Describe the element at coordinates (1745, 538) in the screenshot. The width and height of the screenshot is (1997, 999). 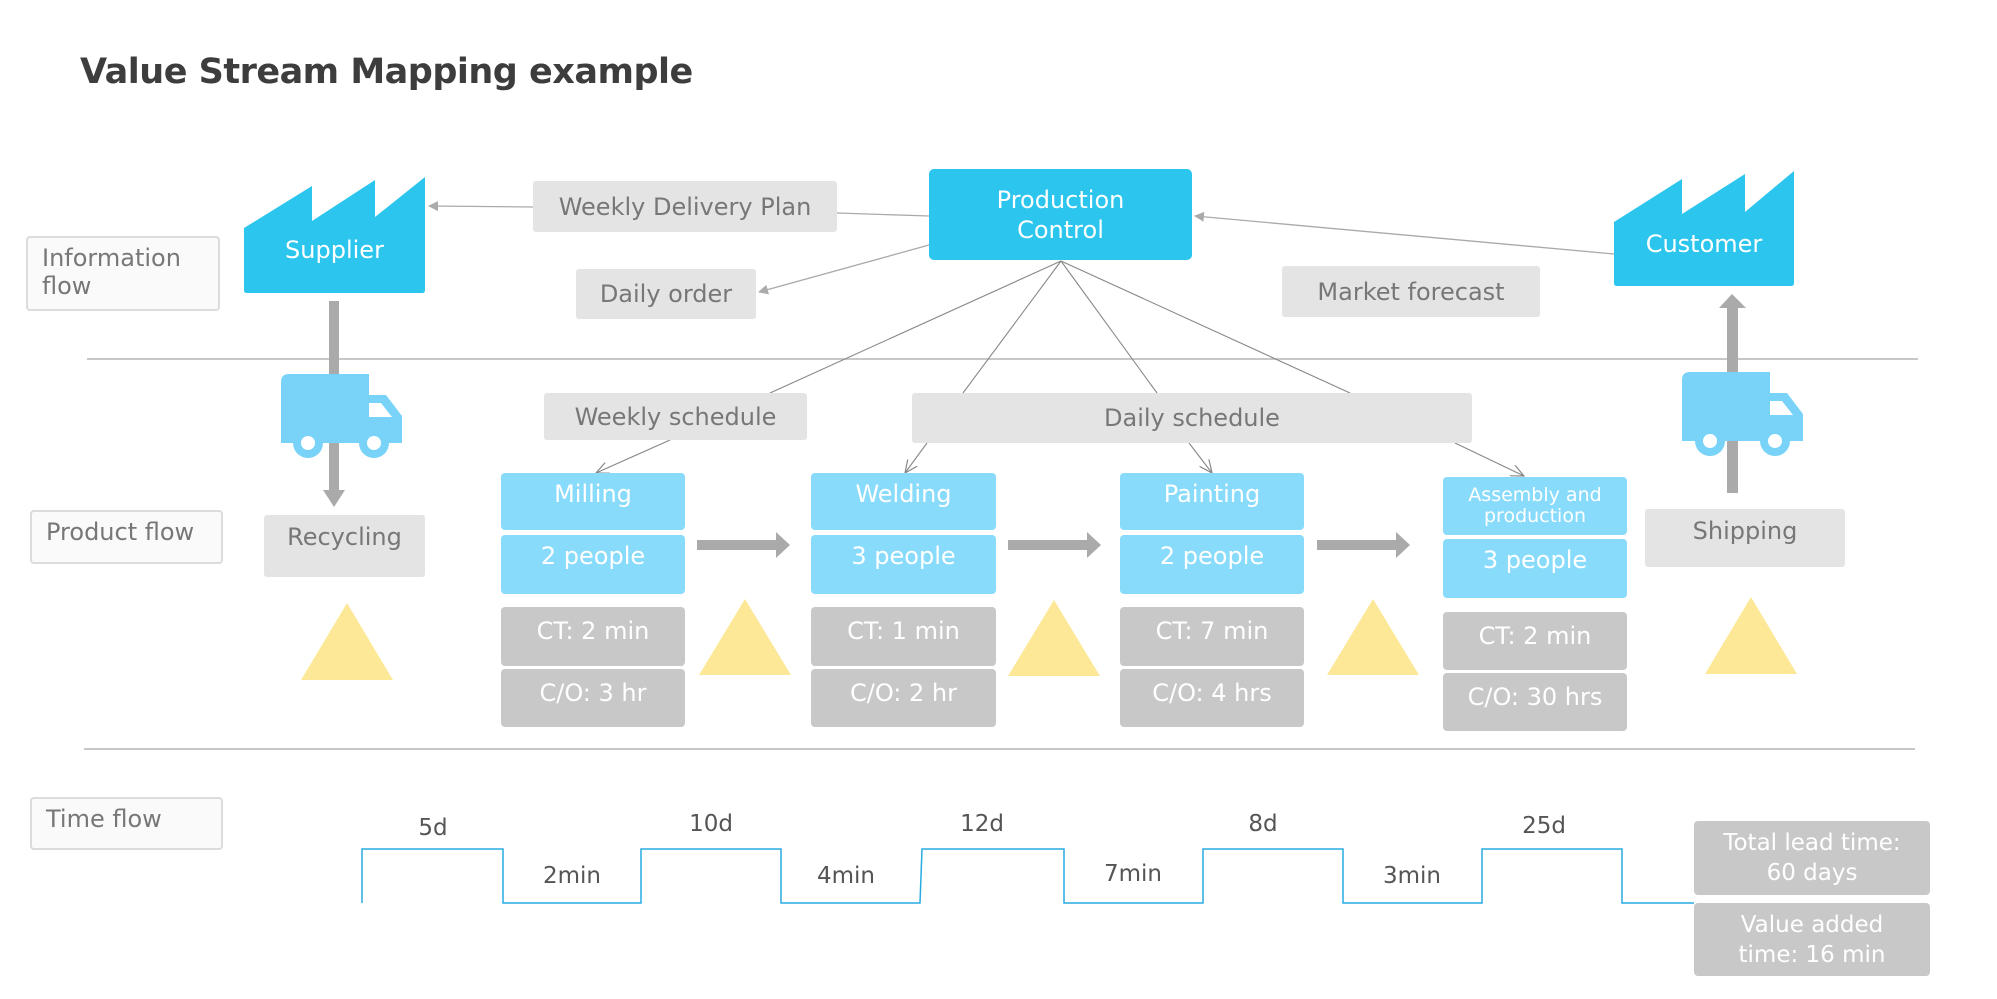
I see `shipping-tag: Shipping` at that location.